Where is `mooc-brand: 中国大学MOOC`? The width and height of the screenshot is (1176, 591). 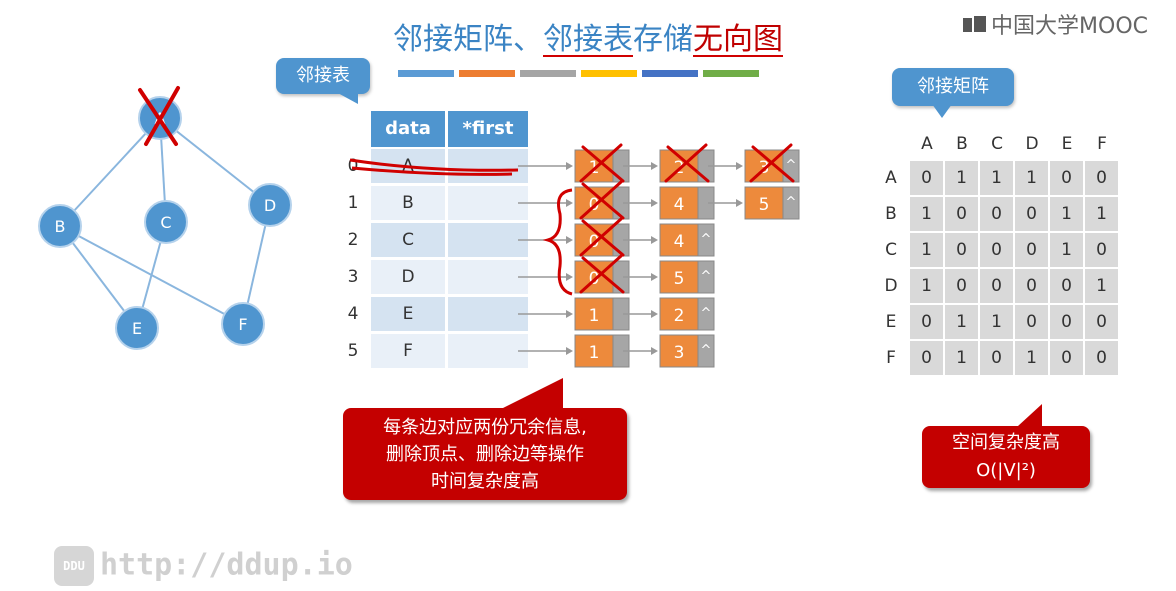 mooc-brand: 中国大学MOOC is located at coordinates (1055, 24).